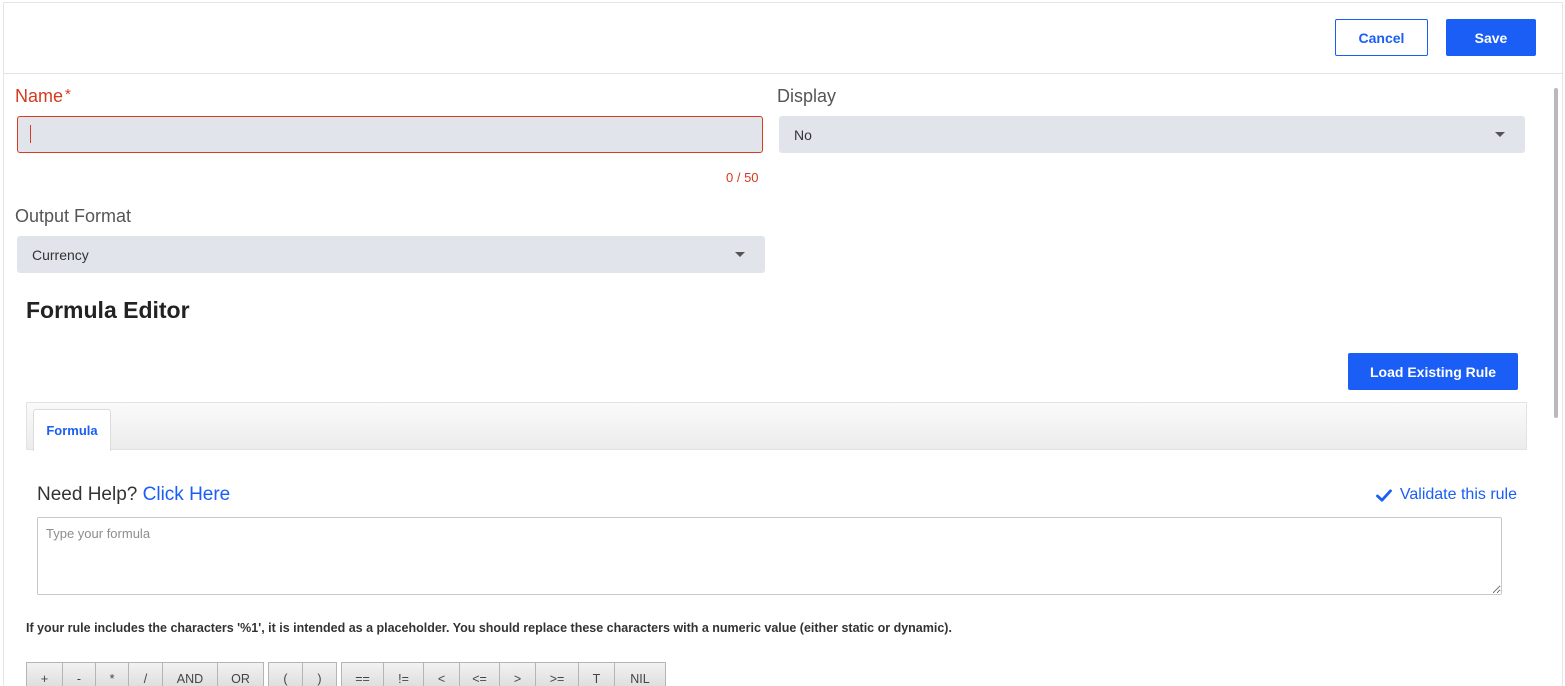 The height and width of the screenshot is (686, 1565). I want to click on cancel-button: Cancel, so click(1381, 37).